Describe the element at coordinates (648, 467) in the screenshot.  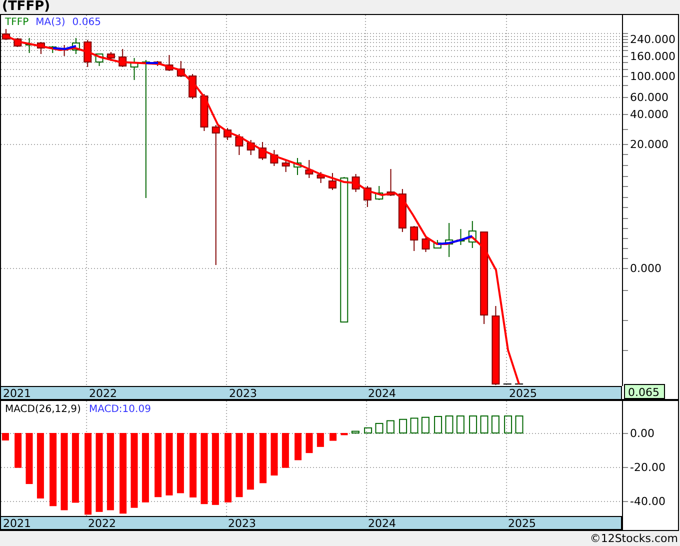
I see `axis-label: -20.00` at that location.